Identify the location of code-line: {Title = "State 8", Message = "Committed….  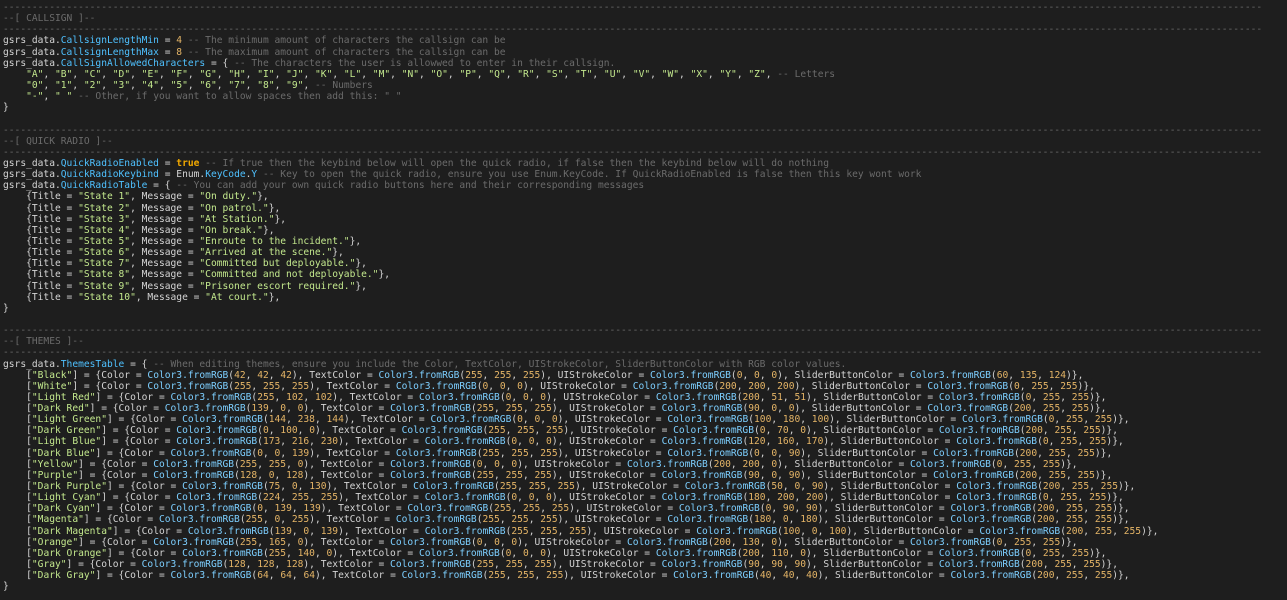
(643, 274).